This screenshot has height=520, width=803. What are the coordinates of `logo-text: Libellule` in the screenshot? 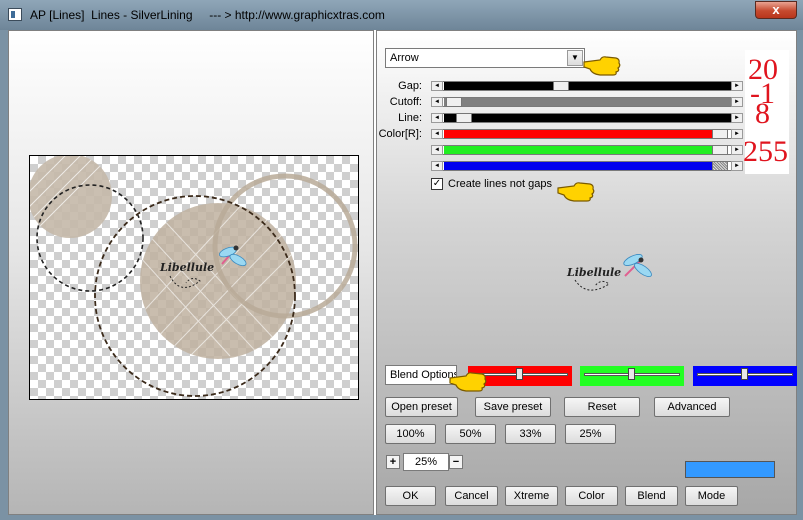 It's located at (593, 272).